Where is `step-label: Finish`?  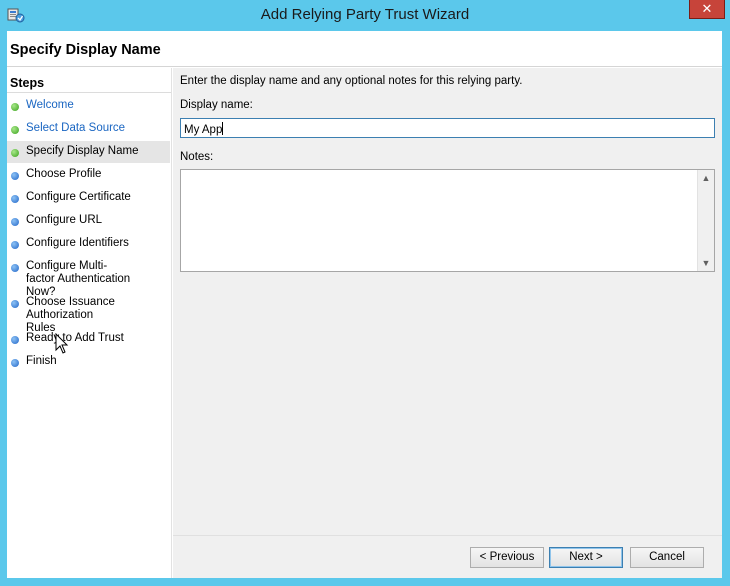
step-label: Finish is located at coordinates (41, 361).